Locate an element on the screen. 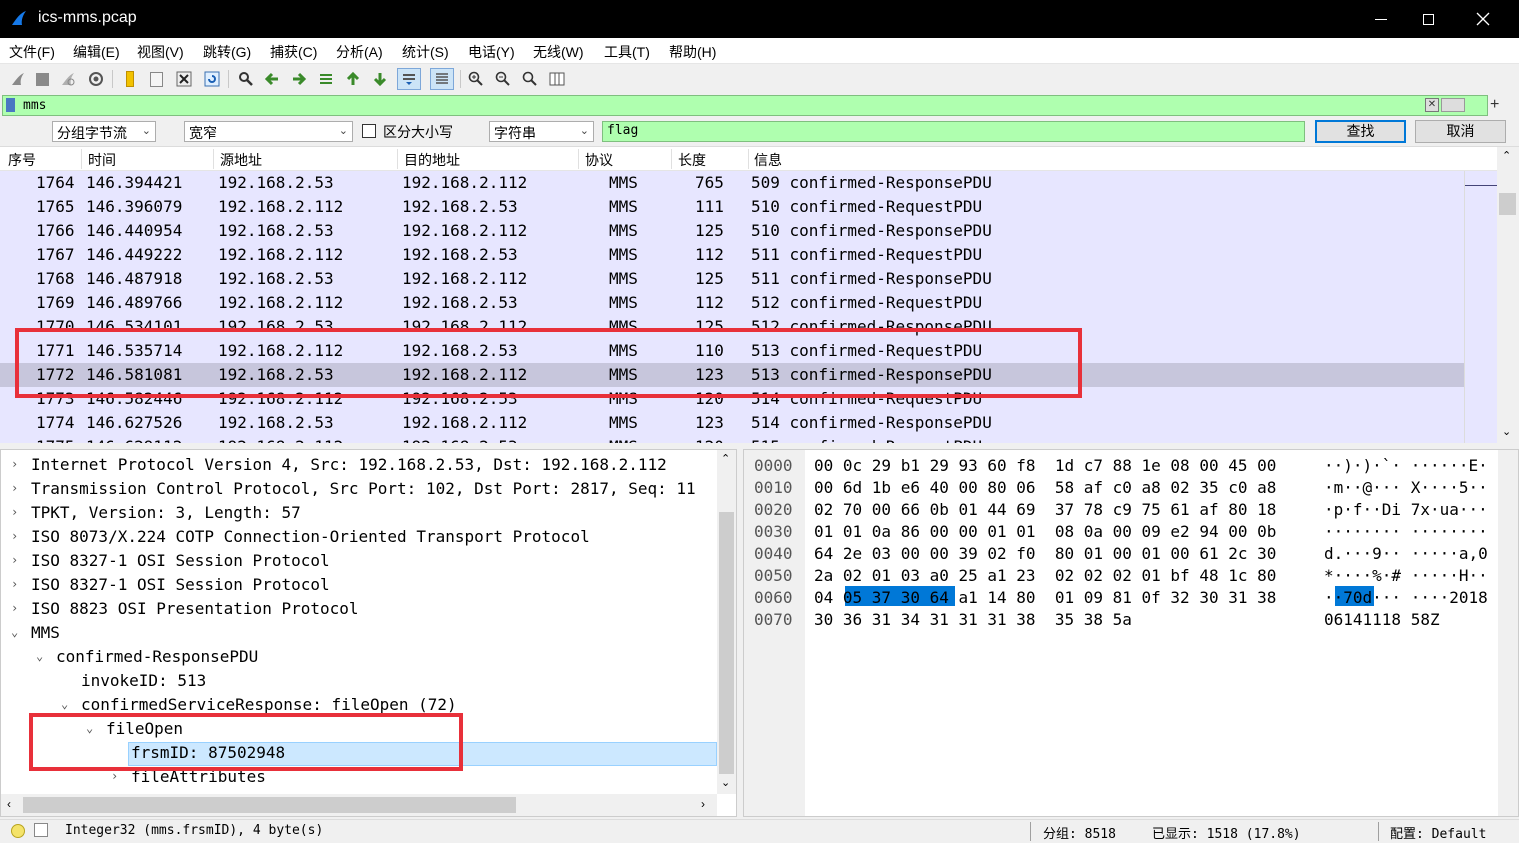 The height and width of the screenshot is (843, 1519). clear-filter-icon: ✕ is located at coordinates (1432, 105).